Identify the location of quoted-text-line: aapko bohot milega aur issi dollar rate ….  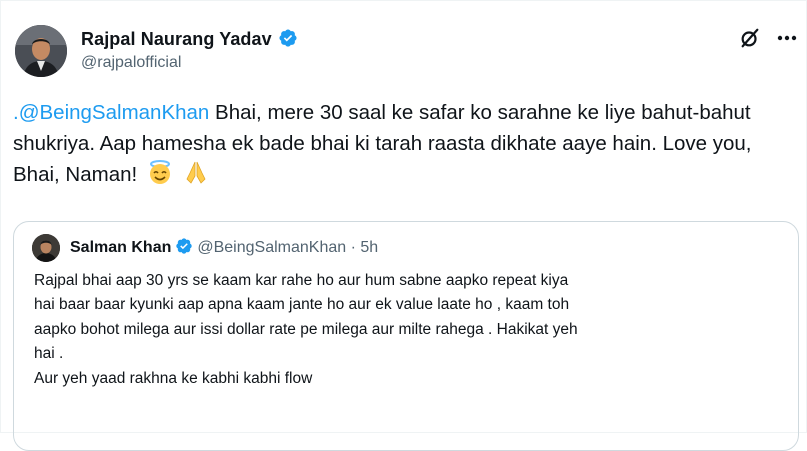
(306, 329).